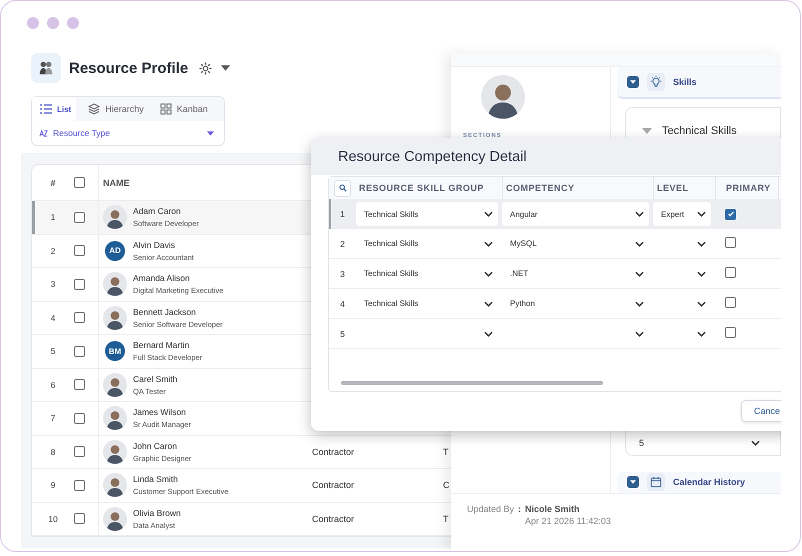 This screenshot has height=556, width=802. What do you see at coordinates (553, 509) in the screenshot?
I see `updated-by-name: Nicole Smith` at bounding box center [553, 509].